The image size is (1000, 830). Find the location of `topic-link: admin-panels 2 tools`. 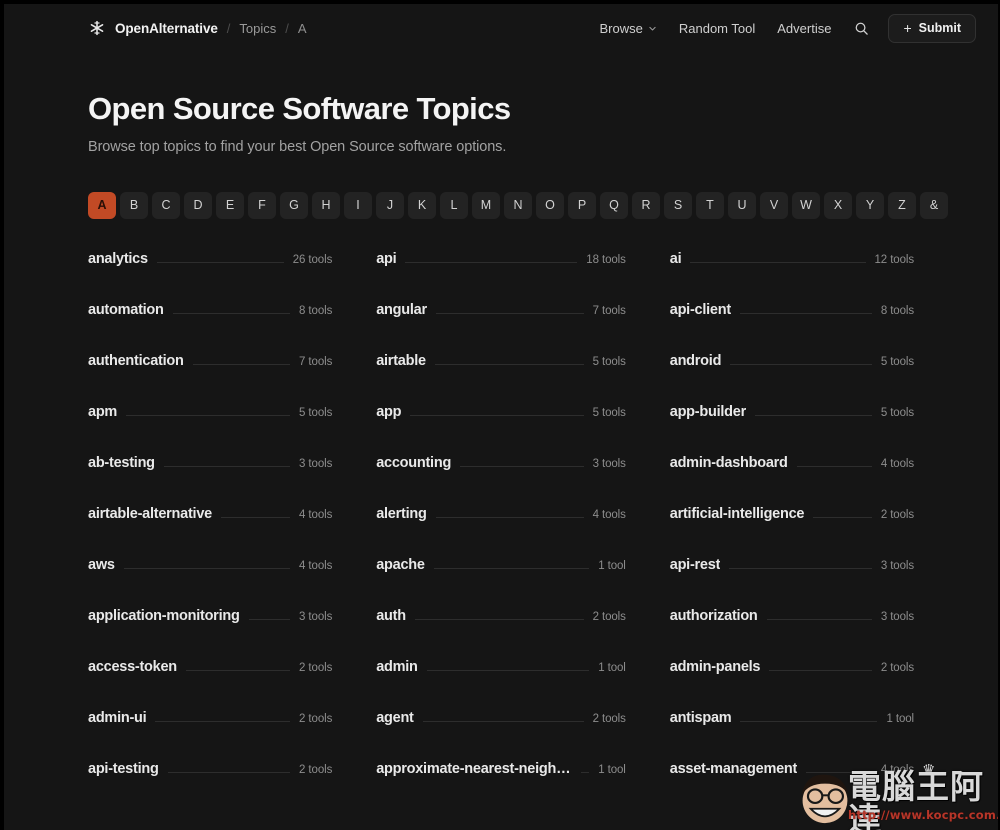

topic-link: admin-panels 2 tools is located at coordinates (792, 684).